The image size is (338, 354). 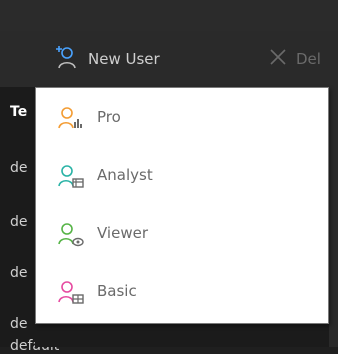 I want to click on new-user-button: New User, so click(x=106, y=59).